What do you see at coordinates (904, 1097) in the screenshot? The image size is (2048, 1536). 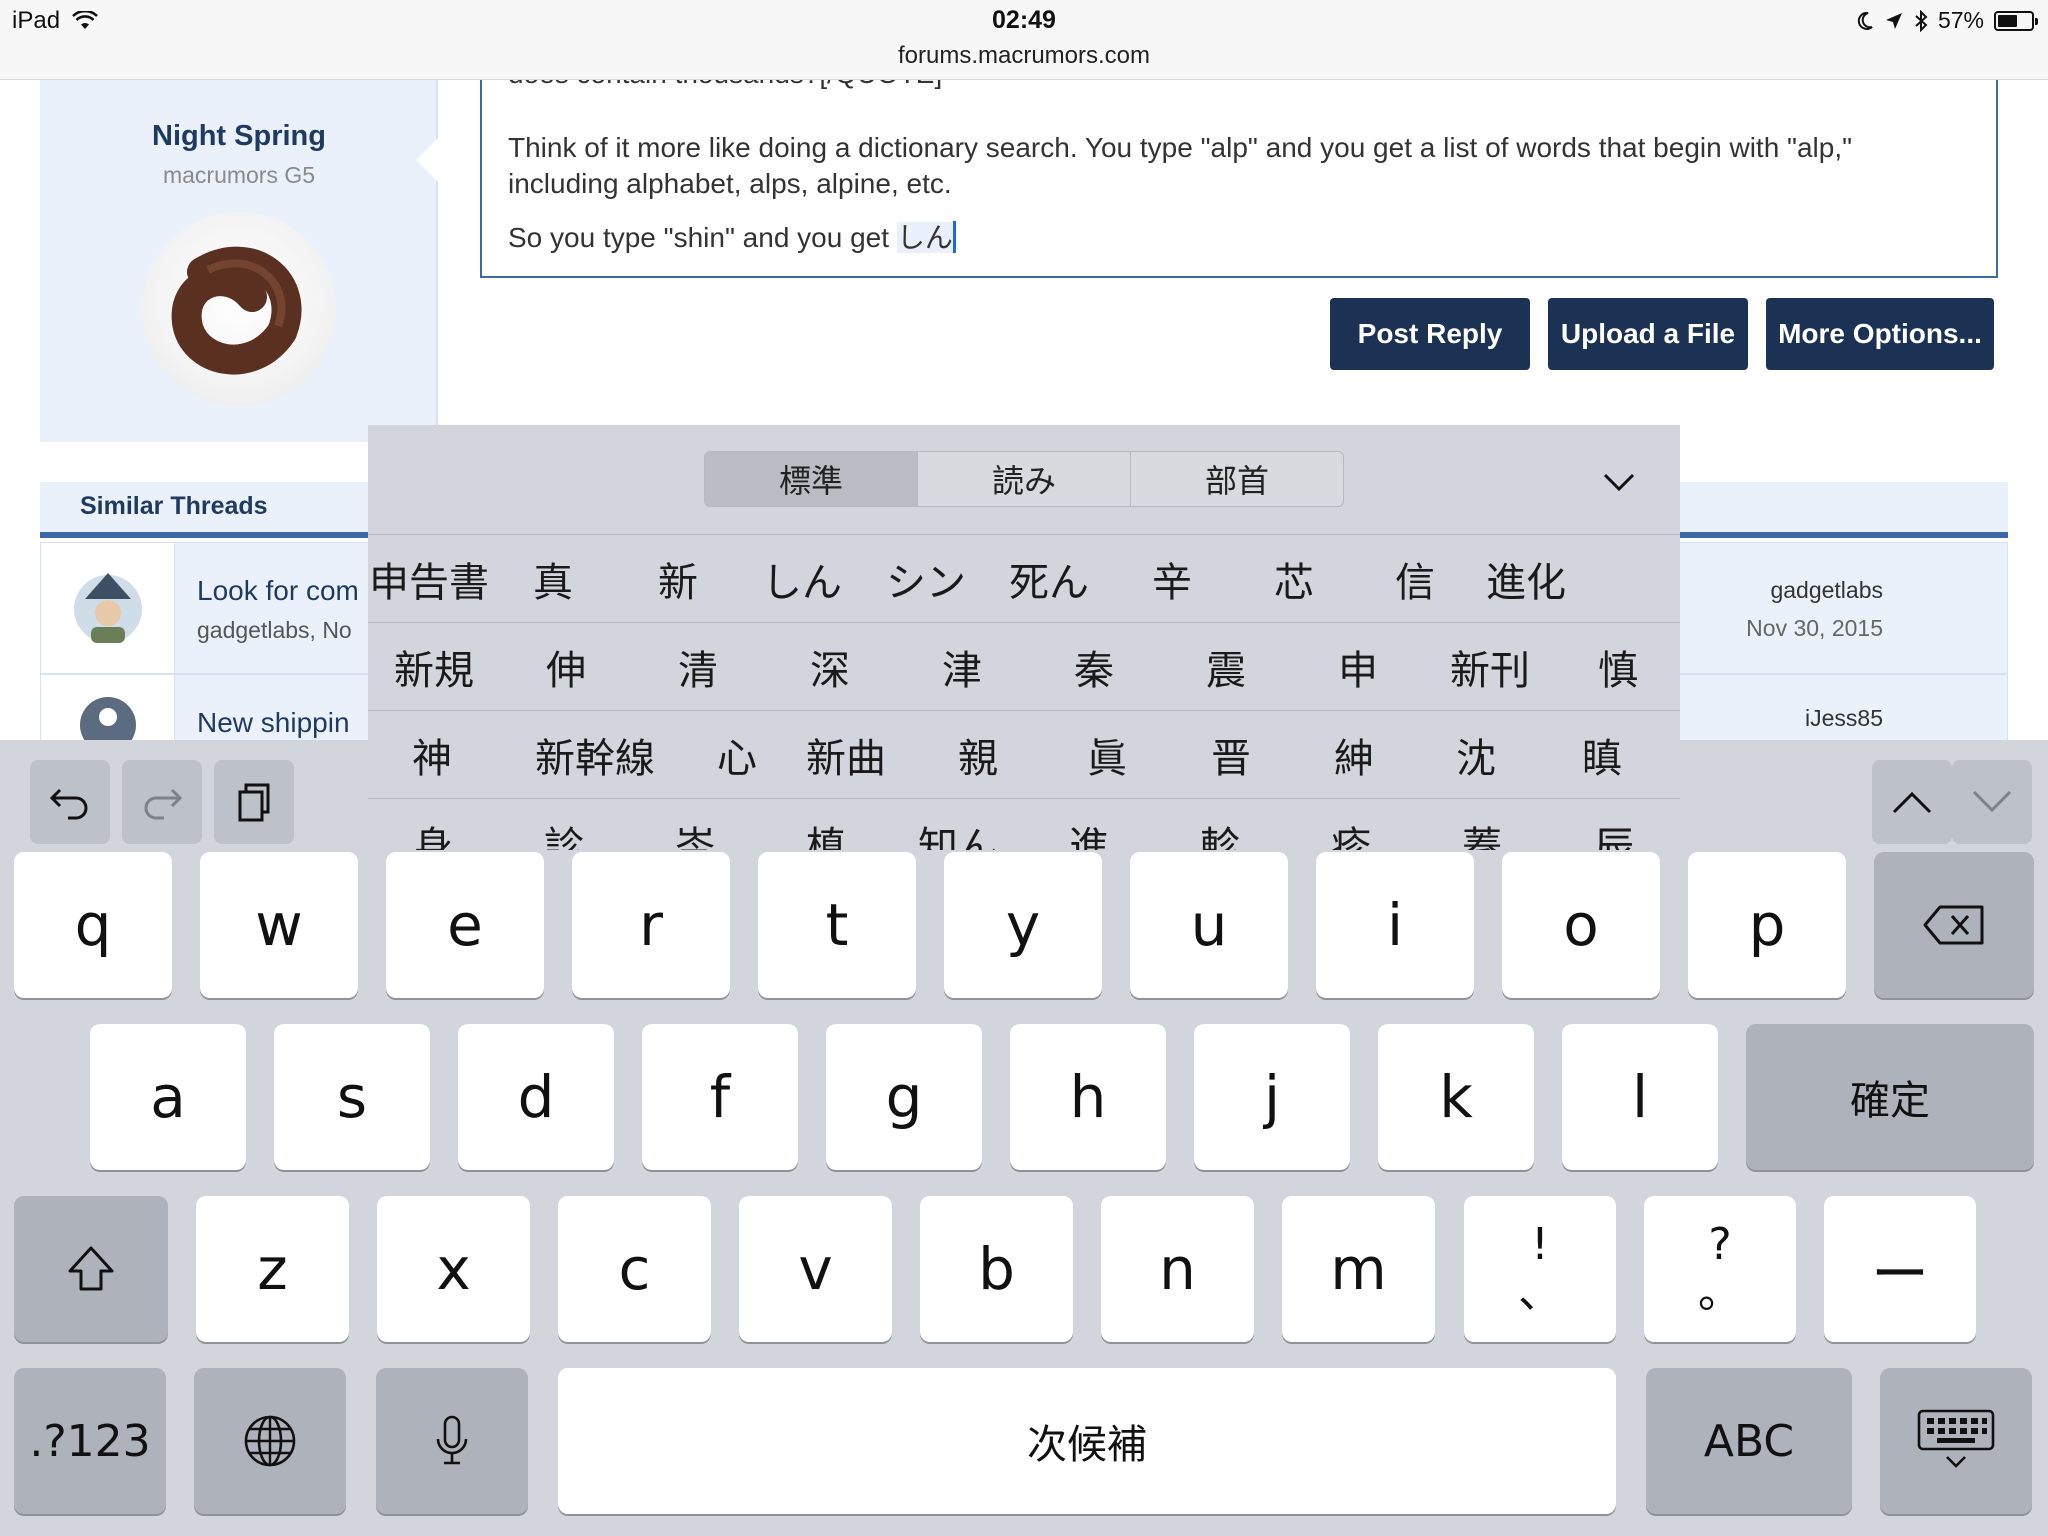 I see `key-g: g` at bounding box center [904, 1097].